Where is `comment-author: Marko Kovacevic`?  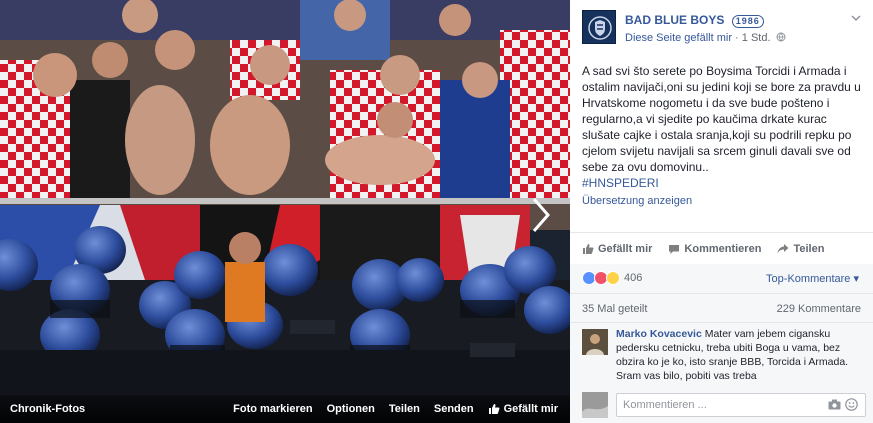 comment-author: Marko Kovacevic is located at coordinates (659, 334).